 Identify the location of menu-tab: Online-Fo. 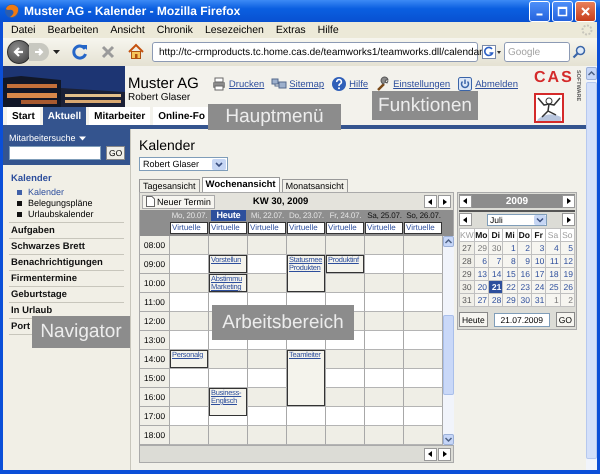
(181, 116).